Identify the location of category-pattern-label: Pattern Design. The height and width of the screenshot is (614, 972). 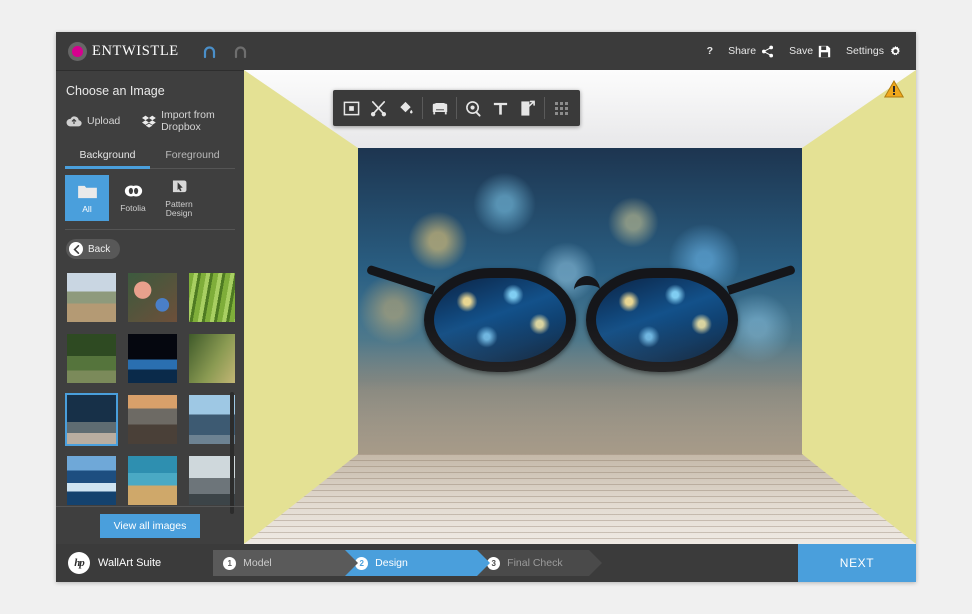
(179, 208).